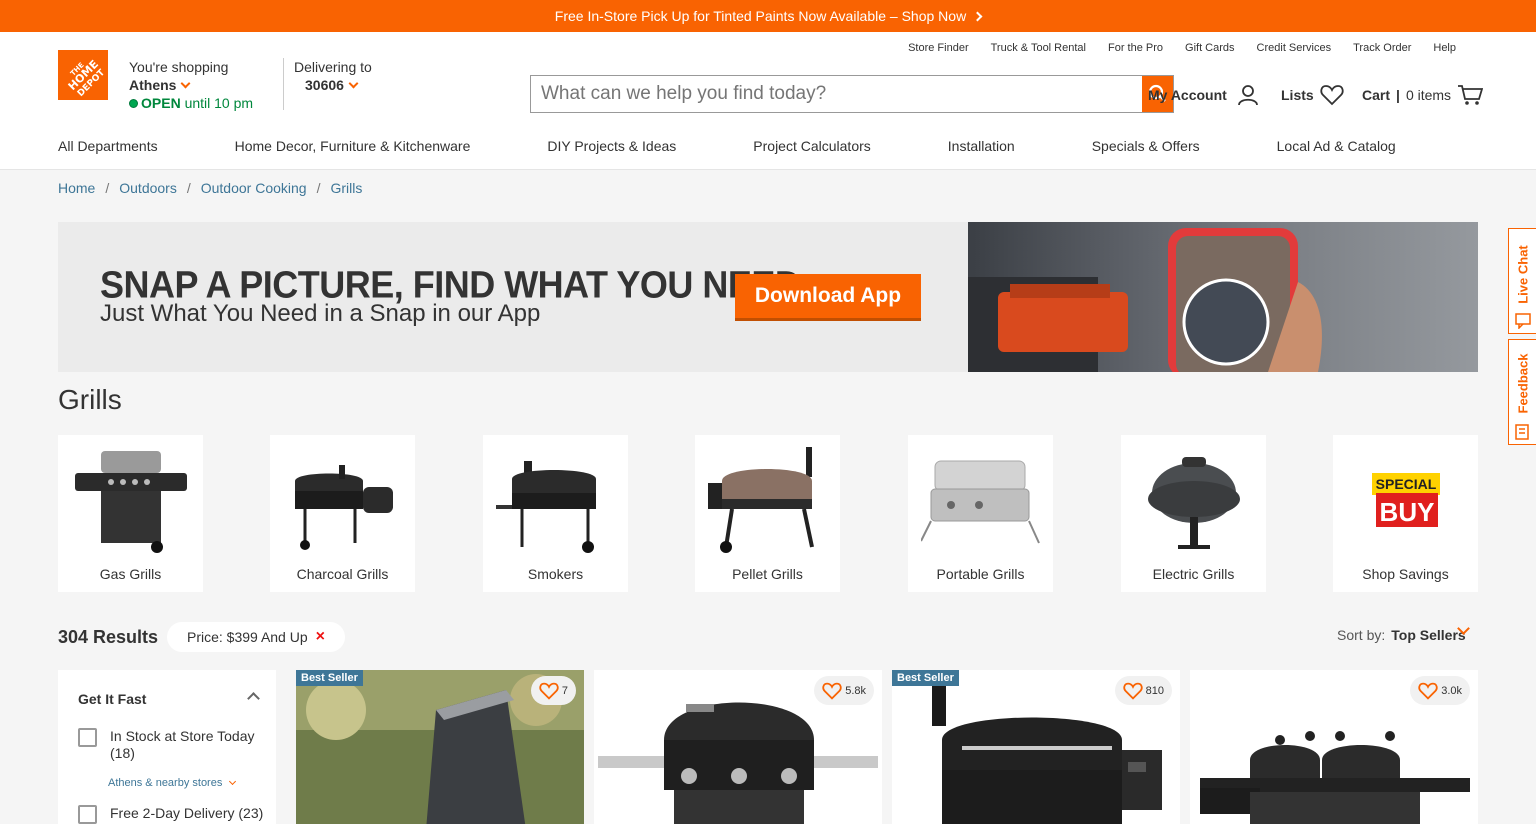  What do you see at coordinates (133, 103) in the screenshot?
I see `open-status-icon` at bounding box center [133, 103].